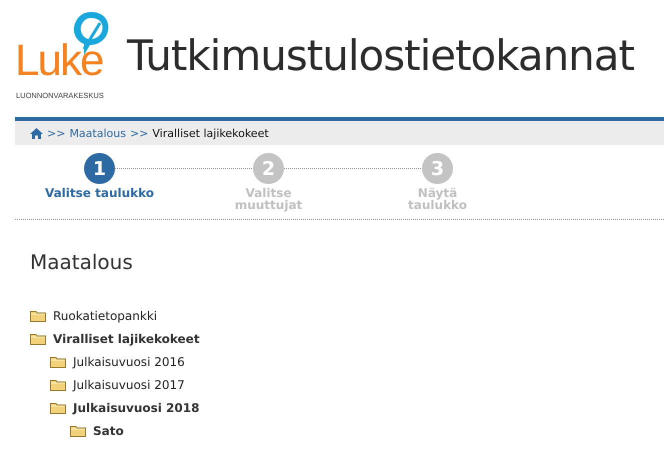  What do you see at coordinates (105, 315) in the screenshot?
I see `tree-item: Ruokatietopankki` at bounding box center [105, 315].